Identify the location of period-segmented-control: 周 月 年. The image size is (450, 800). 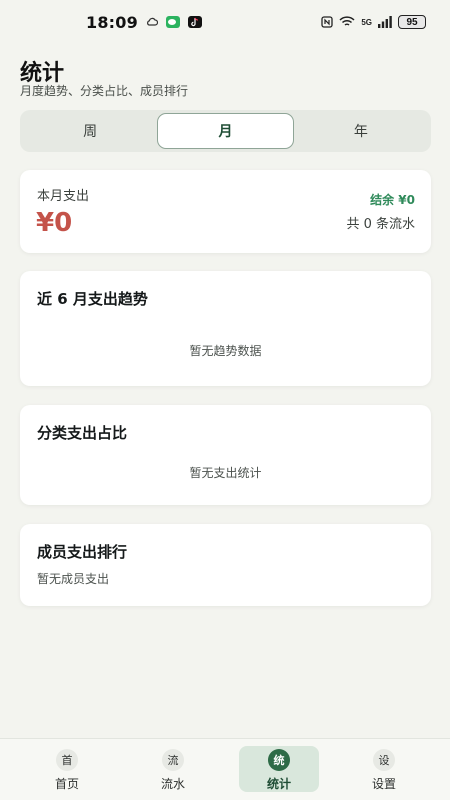
(225, 131).